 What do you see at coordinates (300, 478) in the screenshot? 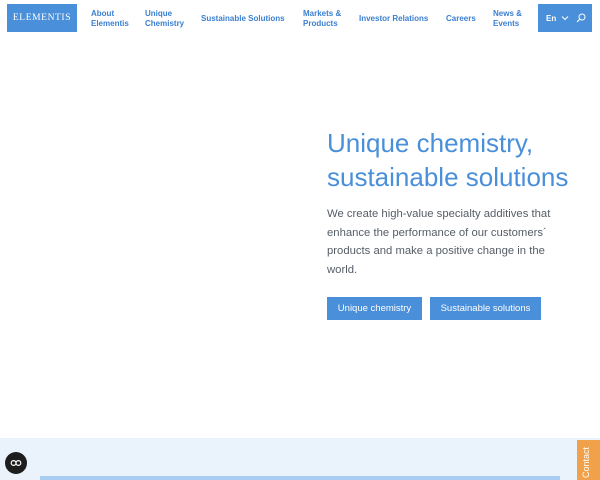
I see `section-divider` at bounding box center [300, 478].